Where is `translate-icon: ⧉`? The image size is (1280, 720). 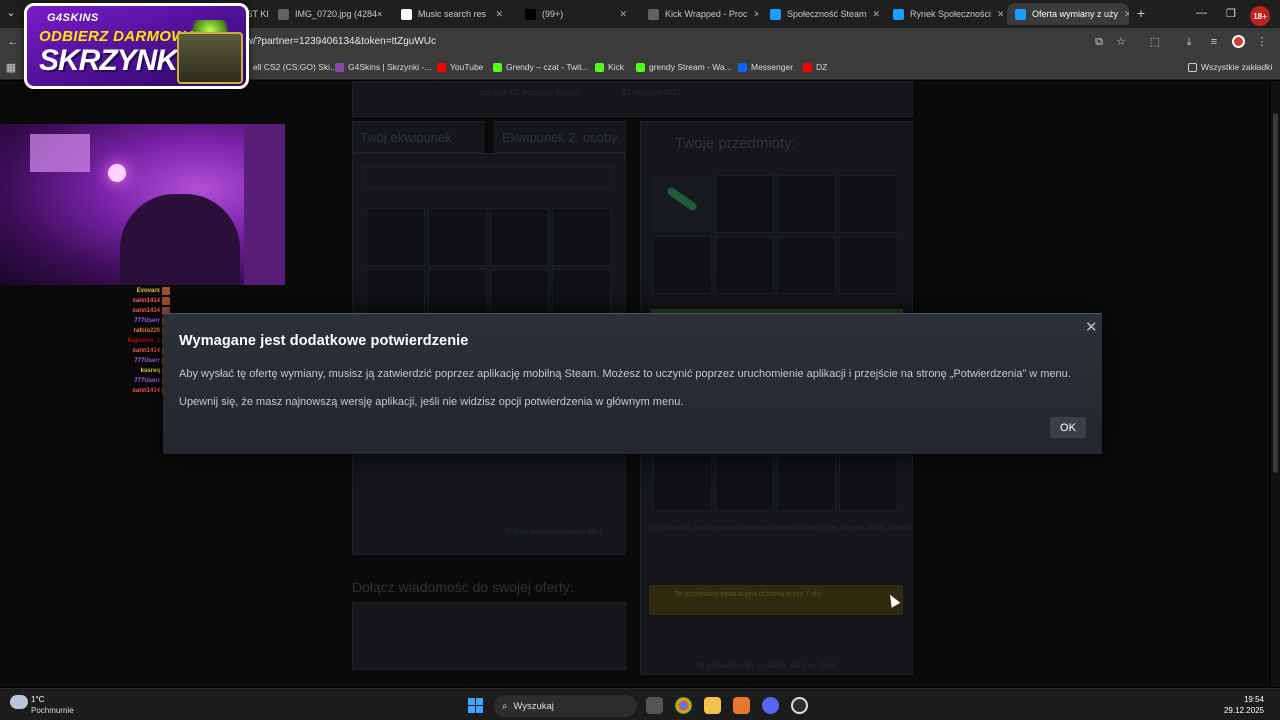 translate-icon: ⧉ is located at coordinates (1099, 42).